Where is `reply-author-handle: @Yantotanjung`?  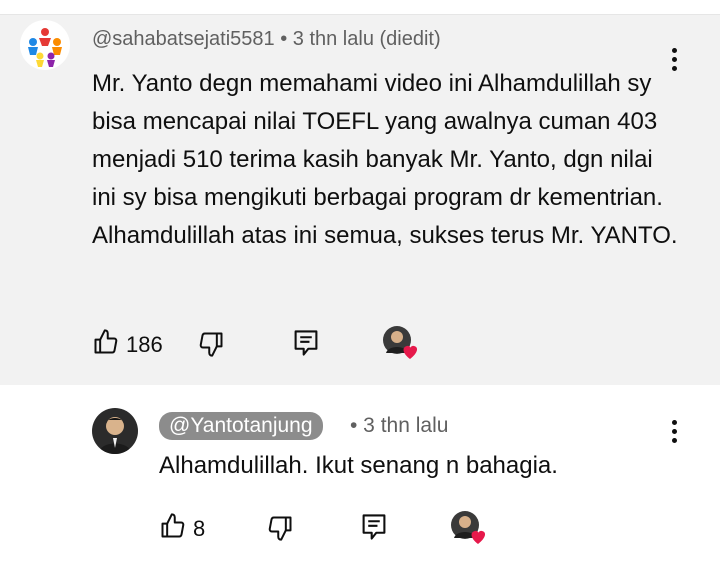
reply-author-handle: @Yantotanjung is located at coordinates (241, 426).